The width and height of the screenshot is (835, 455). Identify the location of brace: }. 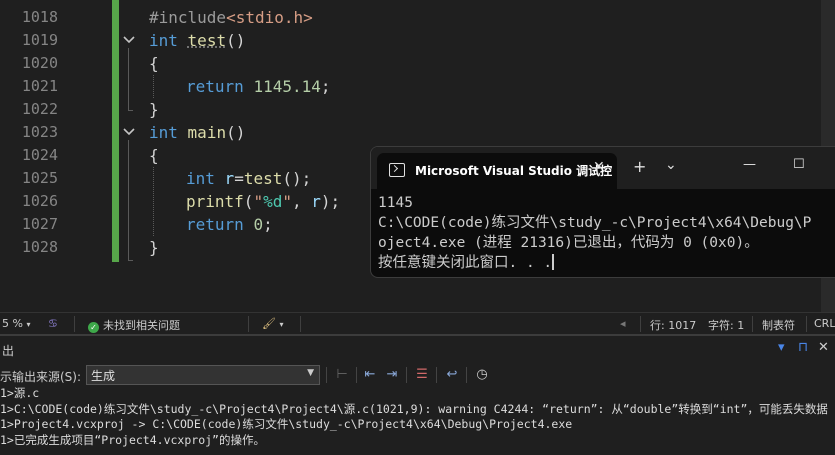
(154, 109).